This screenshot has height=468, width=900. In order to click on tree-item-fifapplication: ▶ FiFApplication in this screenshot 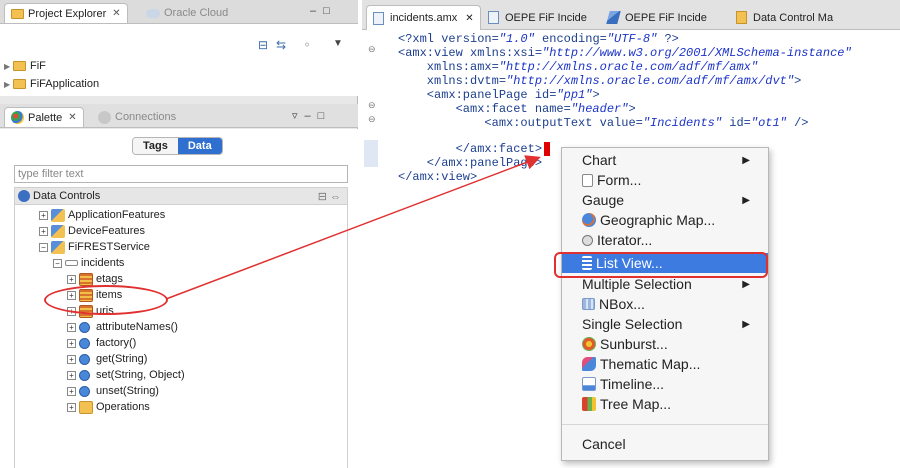, I will do `click(51, 84)`.